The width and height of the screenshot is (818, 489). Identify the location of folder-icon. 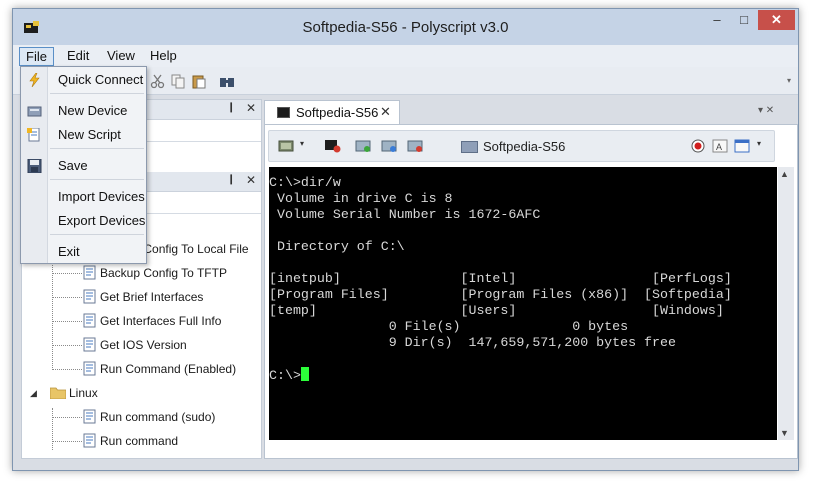
(58, 393).